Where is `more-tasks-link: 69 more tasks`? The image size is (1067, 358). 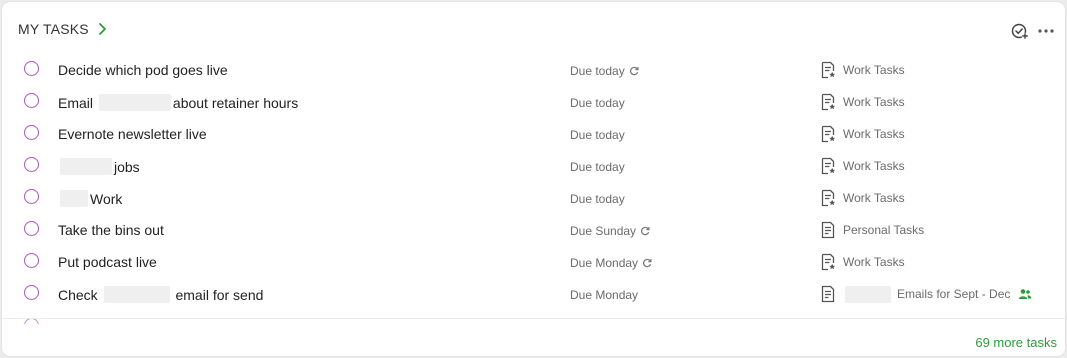 more-tasks-link: 69 more tasks is located at coordinates (1016, 342).